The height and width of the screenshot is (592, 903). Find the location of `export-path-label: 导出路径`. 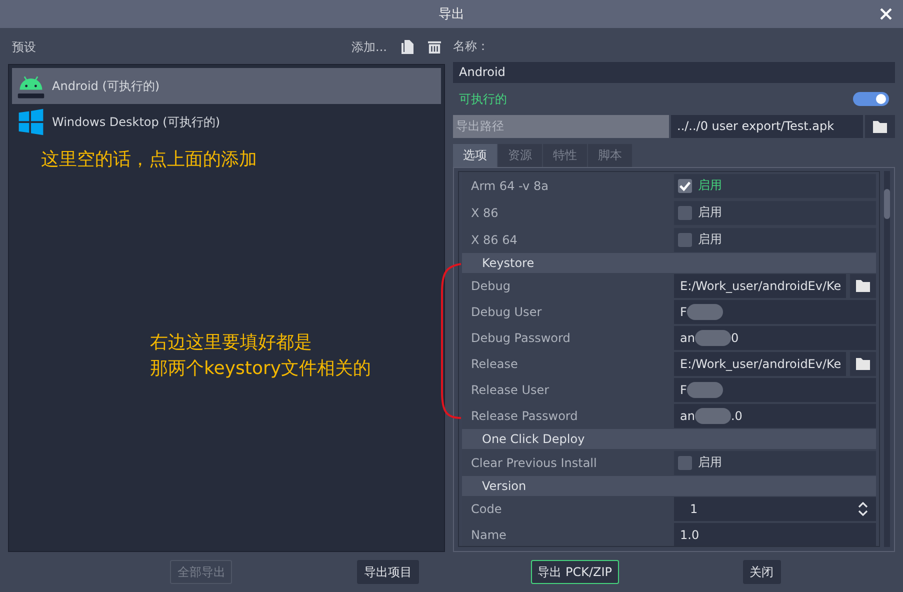

export-path-label: 导出路径 is located at coordinates (561, 126).